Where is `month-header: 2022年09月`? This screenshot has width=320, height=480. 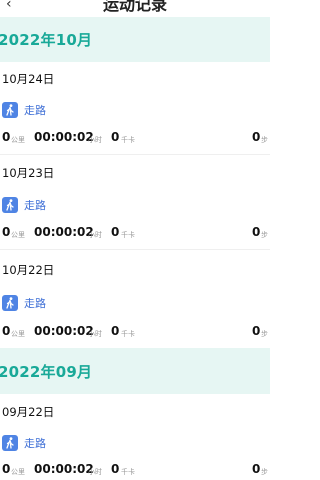
month-header: 2022年09月 is located at coordinates (135, 371).